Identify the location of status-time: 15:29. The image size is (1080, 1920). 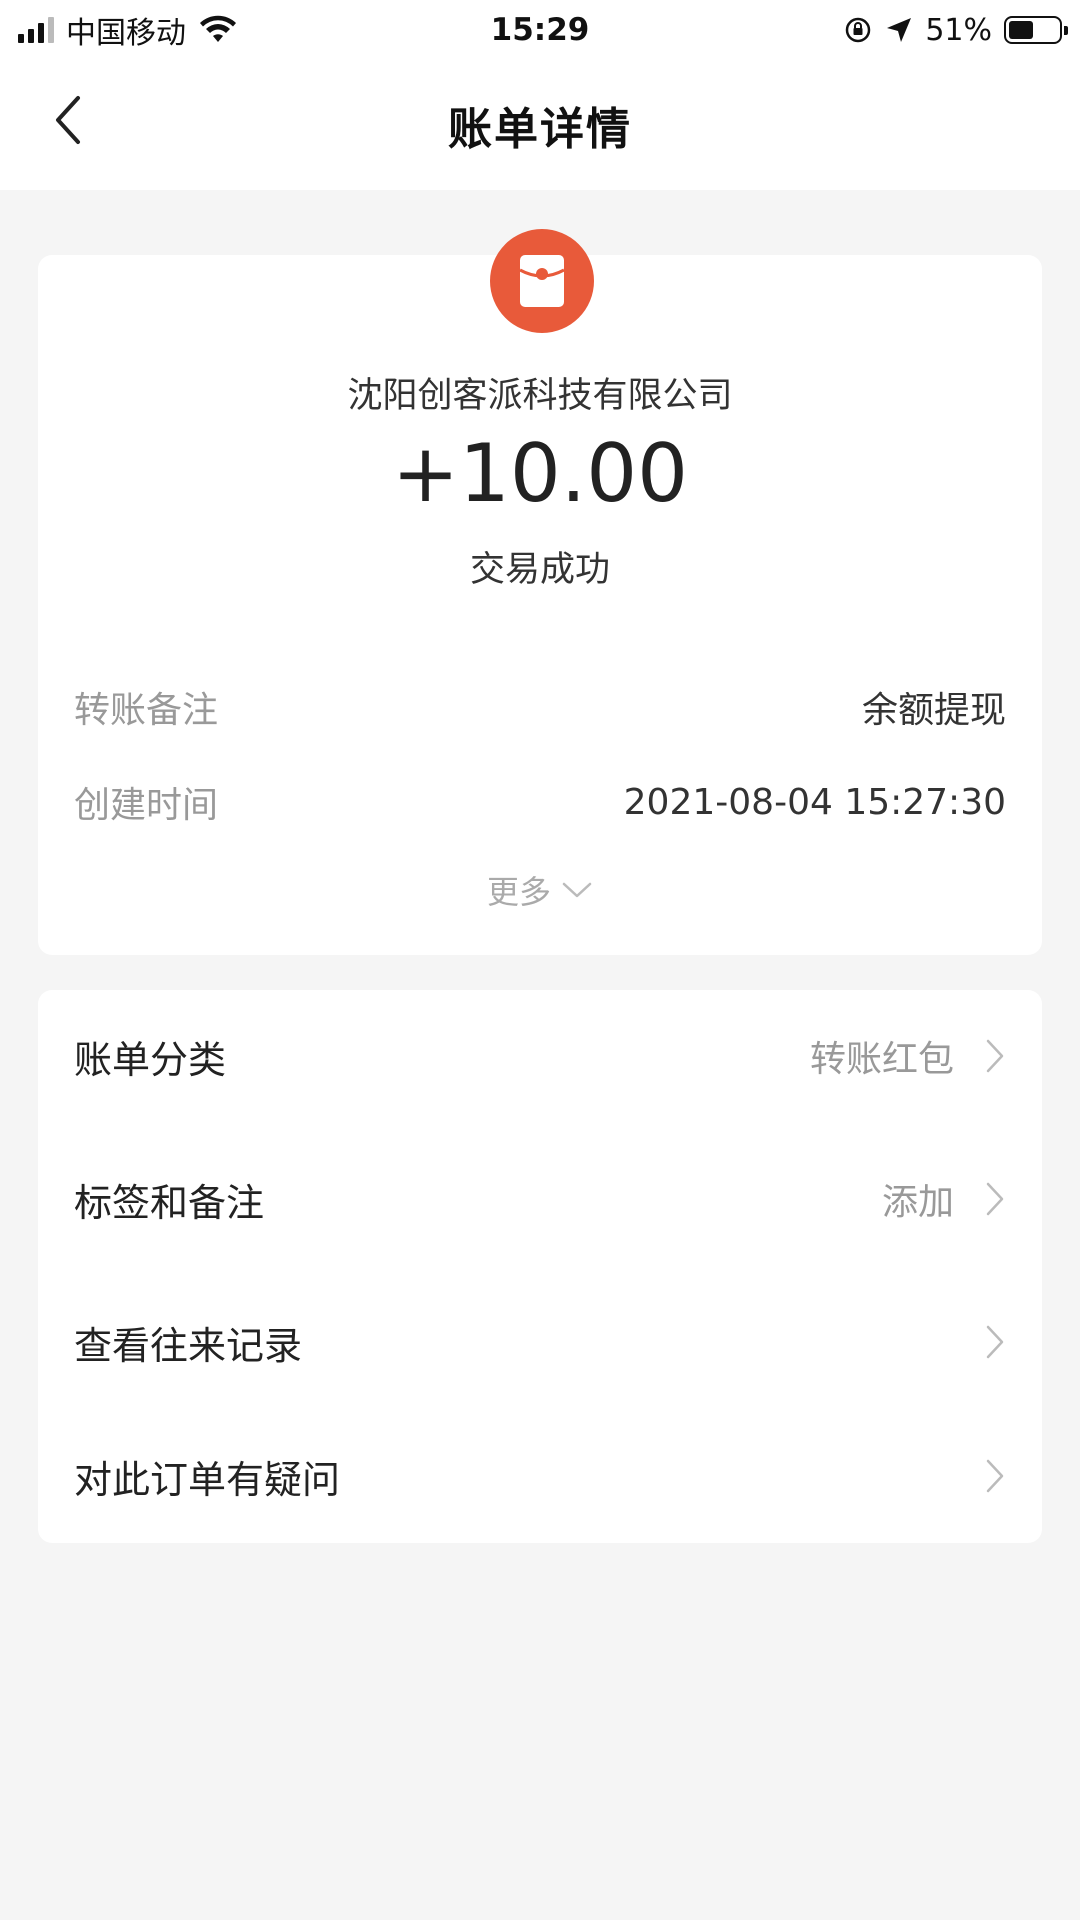
(540, 30).